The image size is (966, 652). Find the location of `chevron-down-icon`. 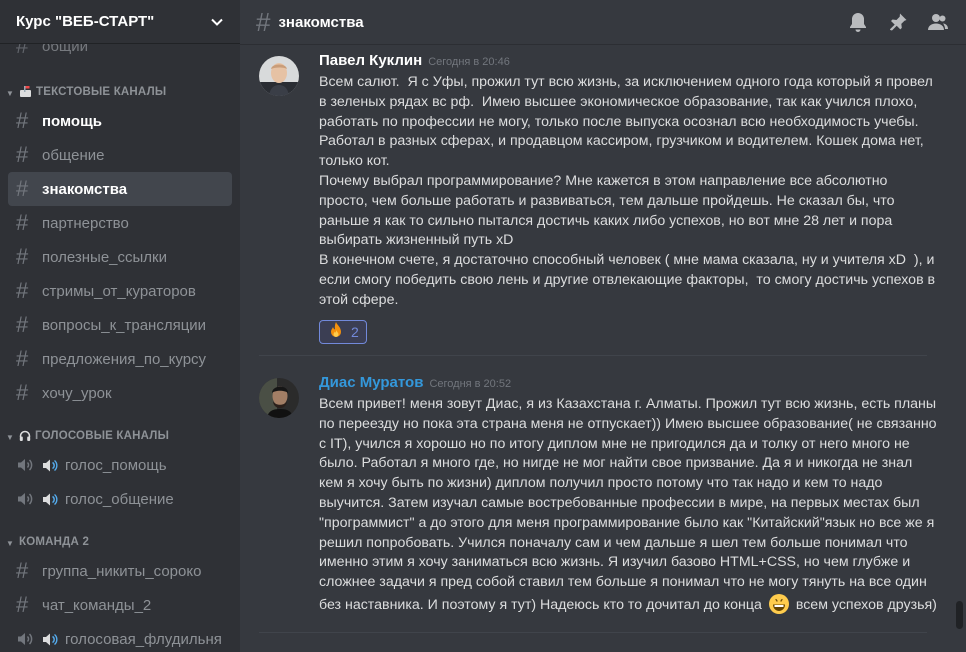

chevron-down-icon is located at coordinates (217, 22).